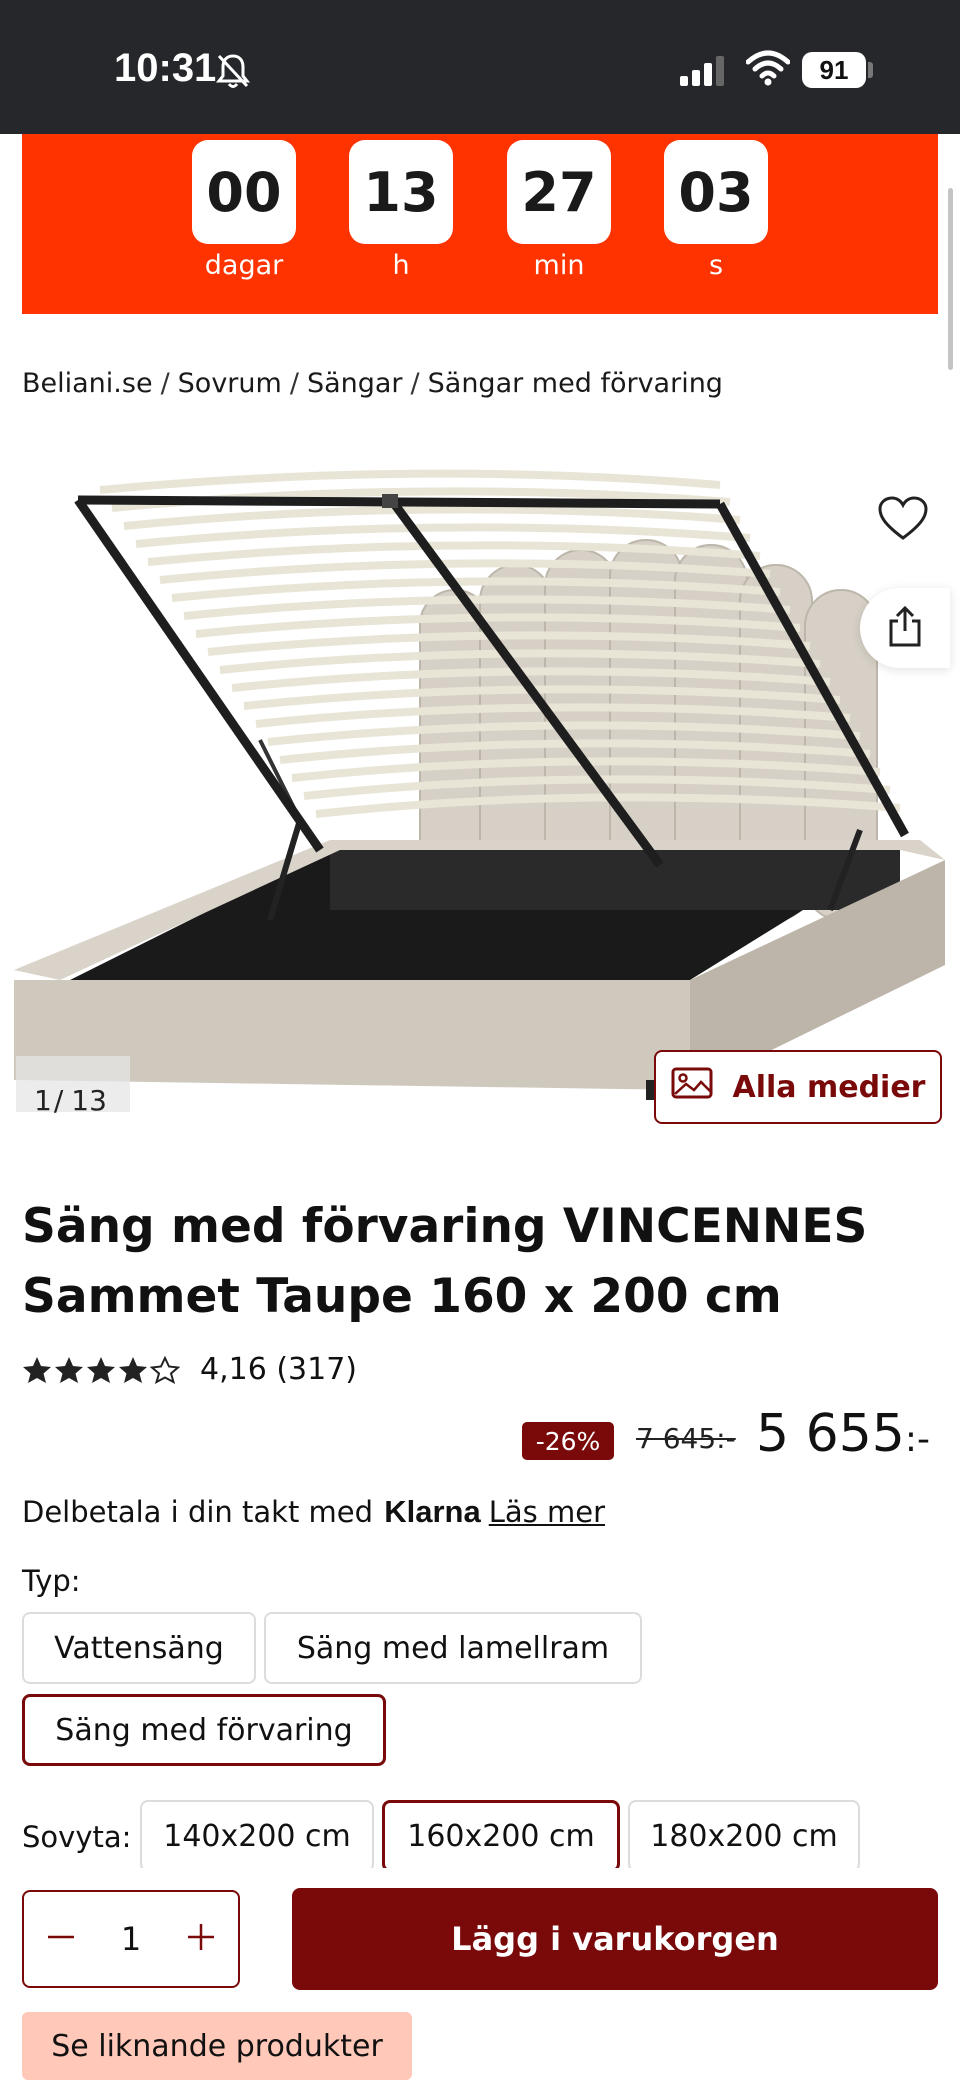 The height and width of the screenshot is (2086, 960). What do you see at coordinates (233, 73) in the screenshot?
I see `bell-muted-icon` at bounding box center [233, 73].